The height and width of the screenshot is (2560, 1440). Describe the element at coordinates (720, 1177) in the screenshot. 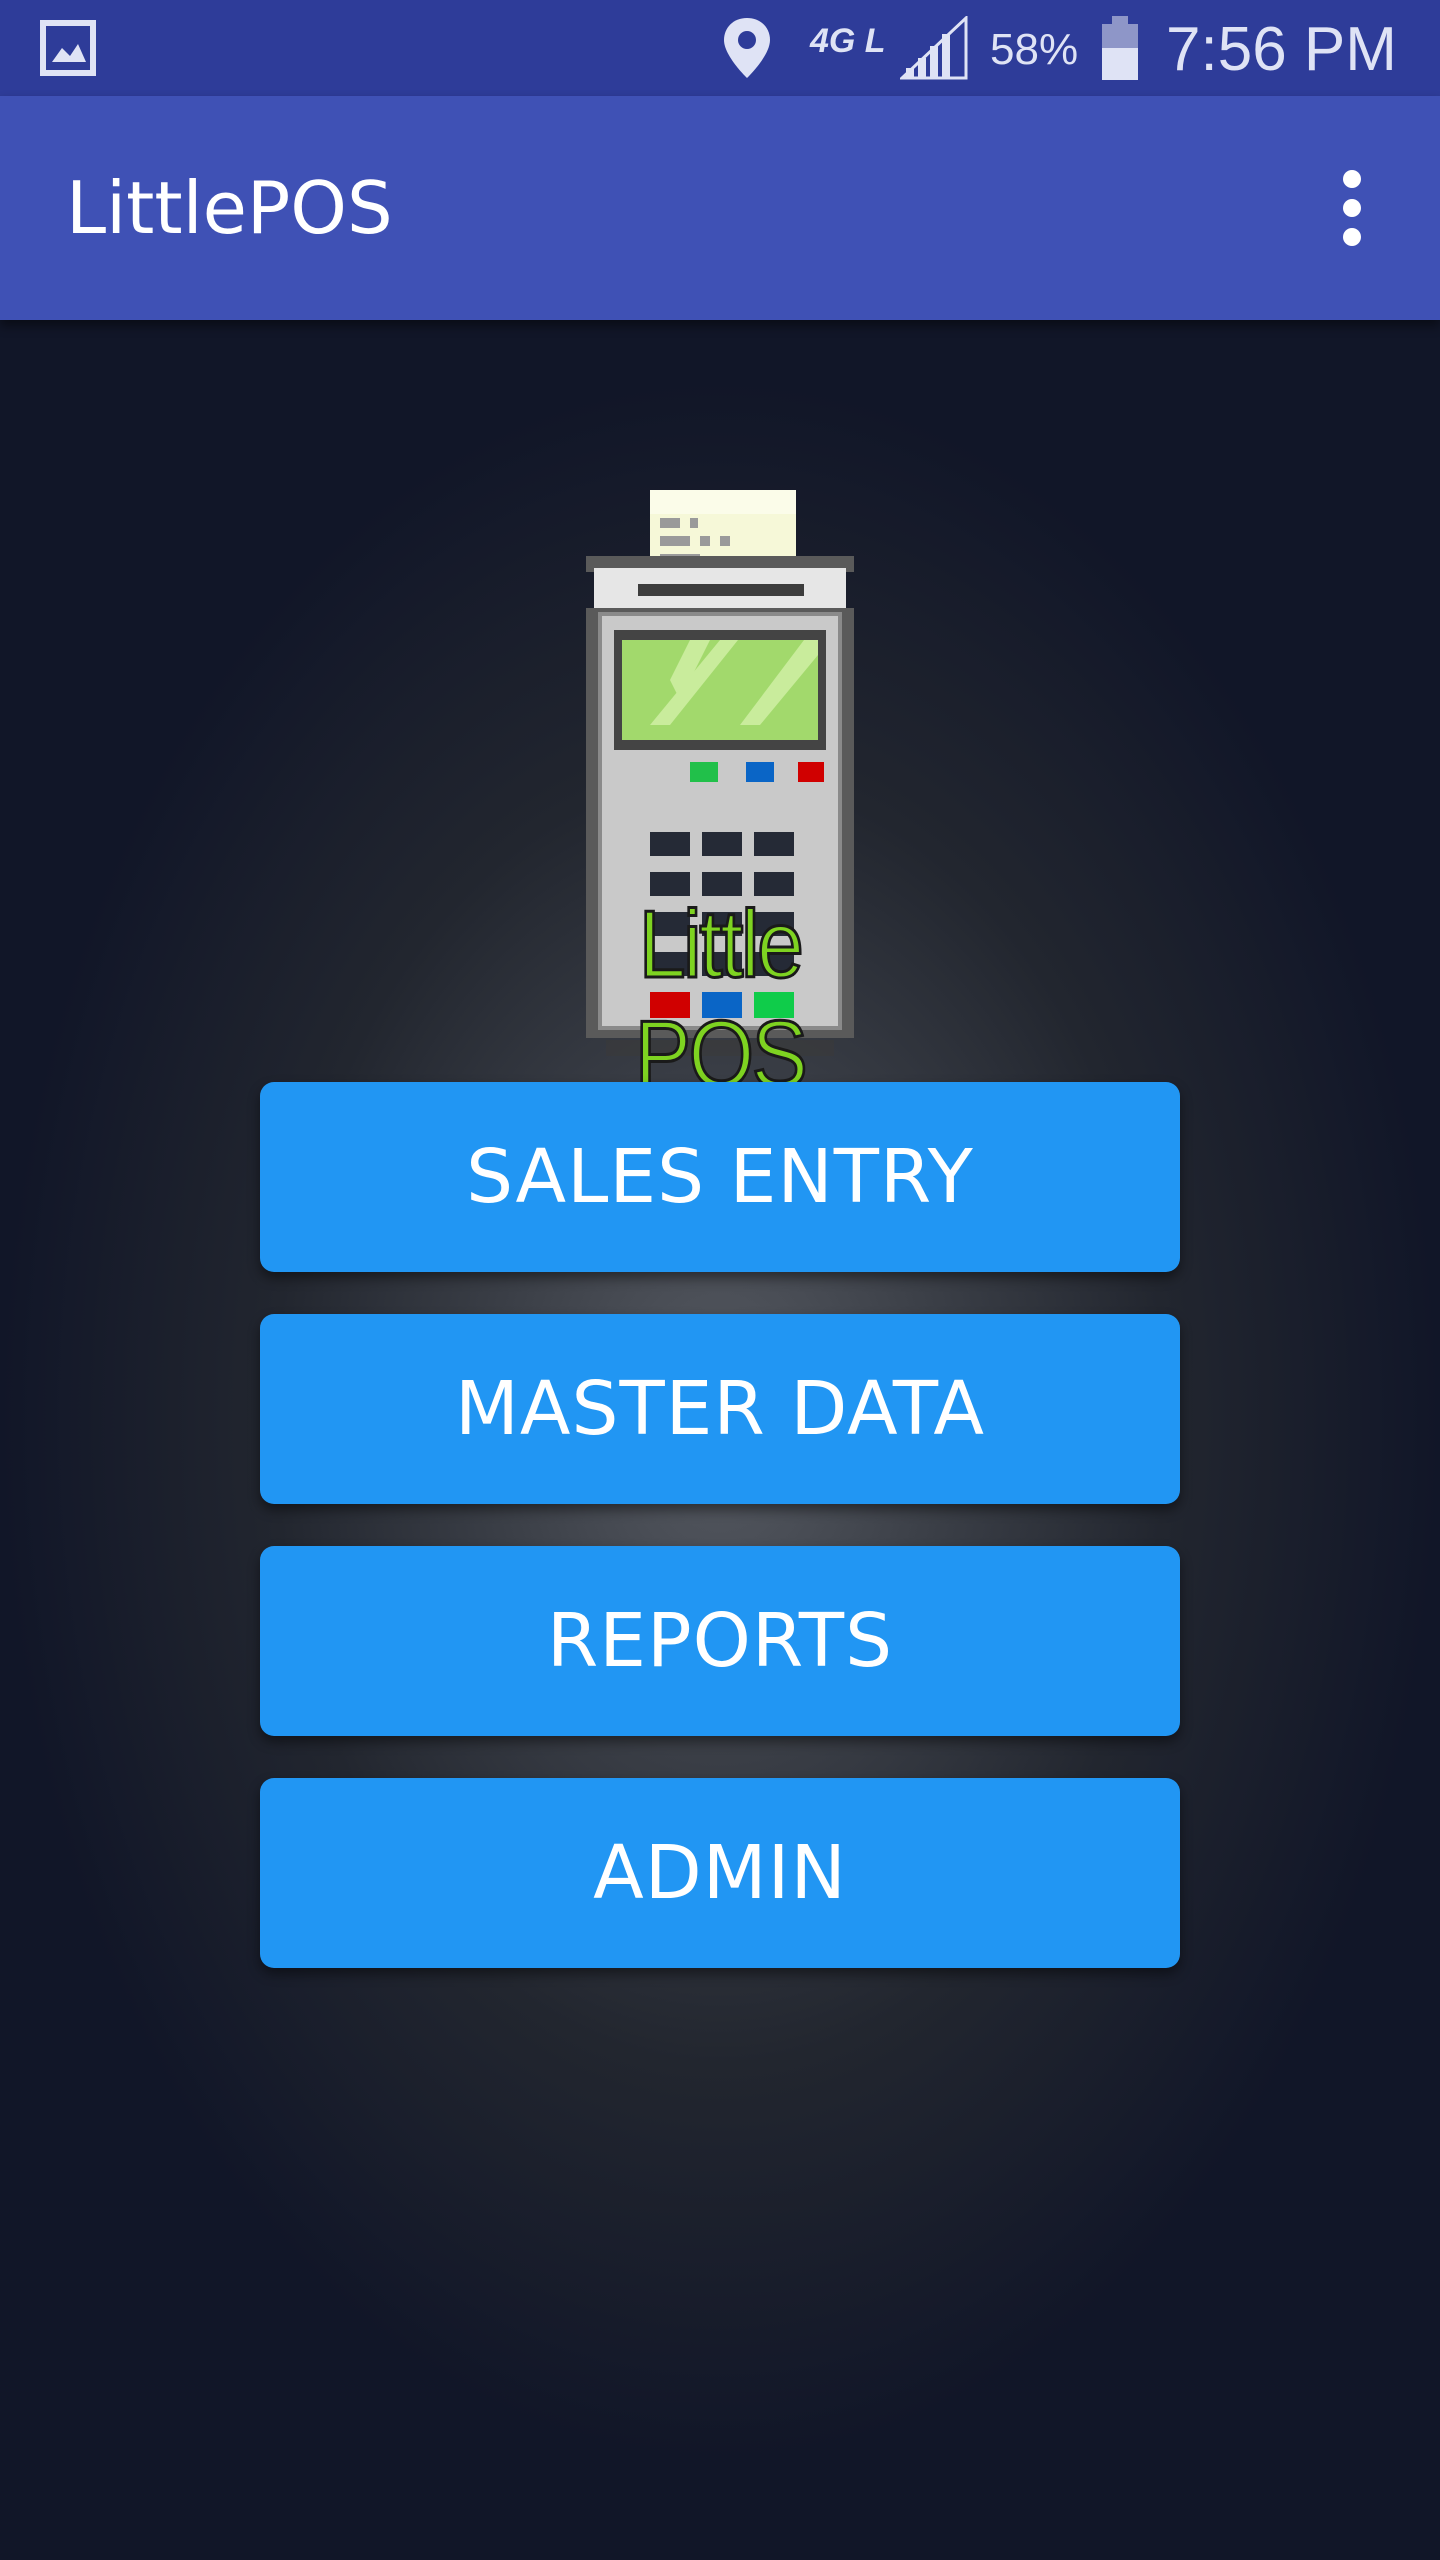

I see `sales-entry-button: SALES ENTRY` at that location.